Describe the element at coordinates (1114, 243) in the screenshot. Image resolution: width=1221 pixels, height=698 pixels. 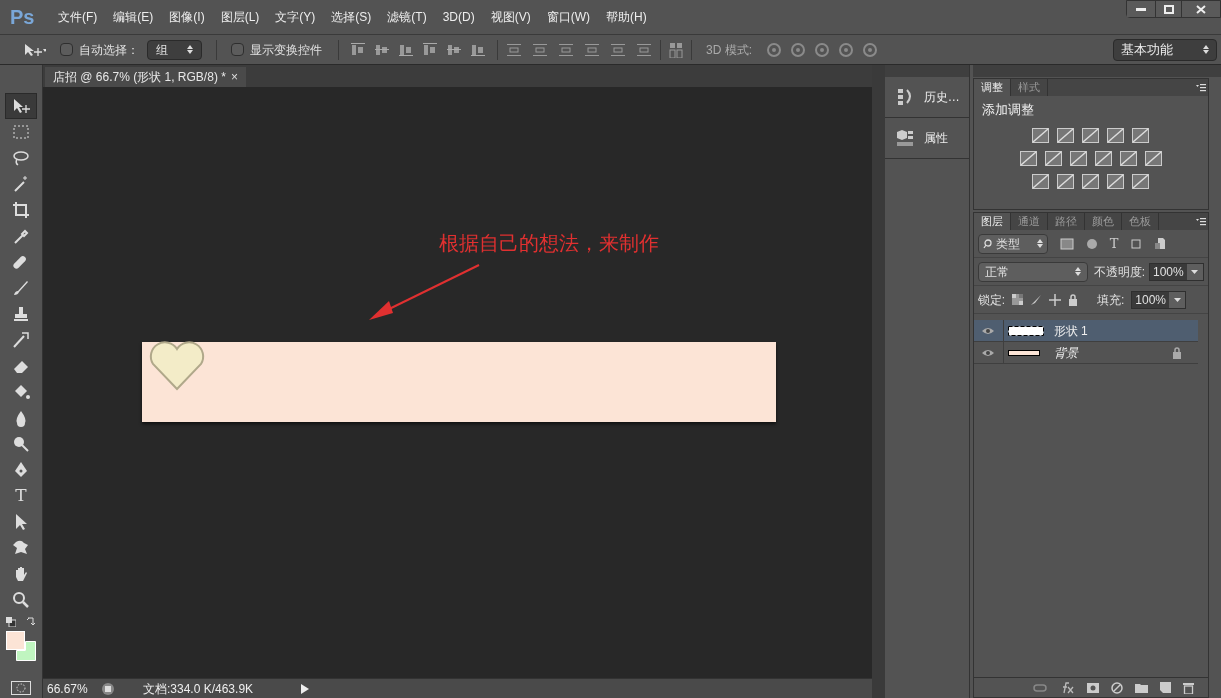
I see `type-filter-icon: T` at that location.